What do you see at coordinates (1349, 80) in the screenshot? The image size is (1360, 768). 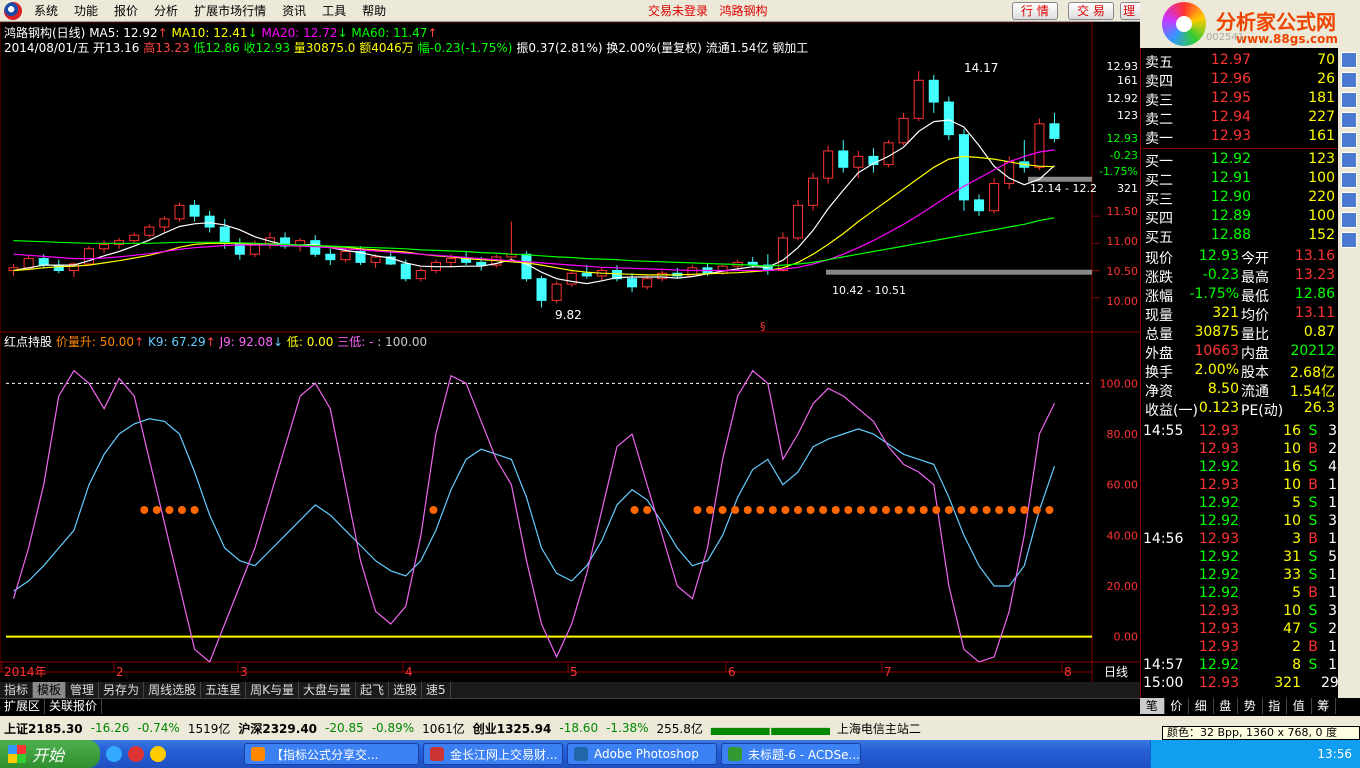 I see `toolbar-kline-icon` at bounding box center [1349, 80].